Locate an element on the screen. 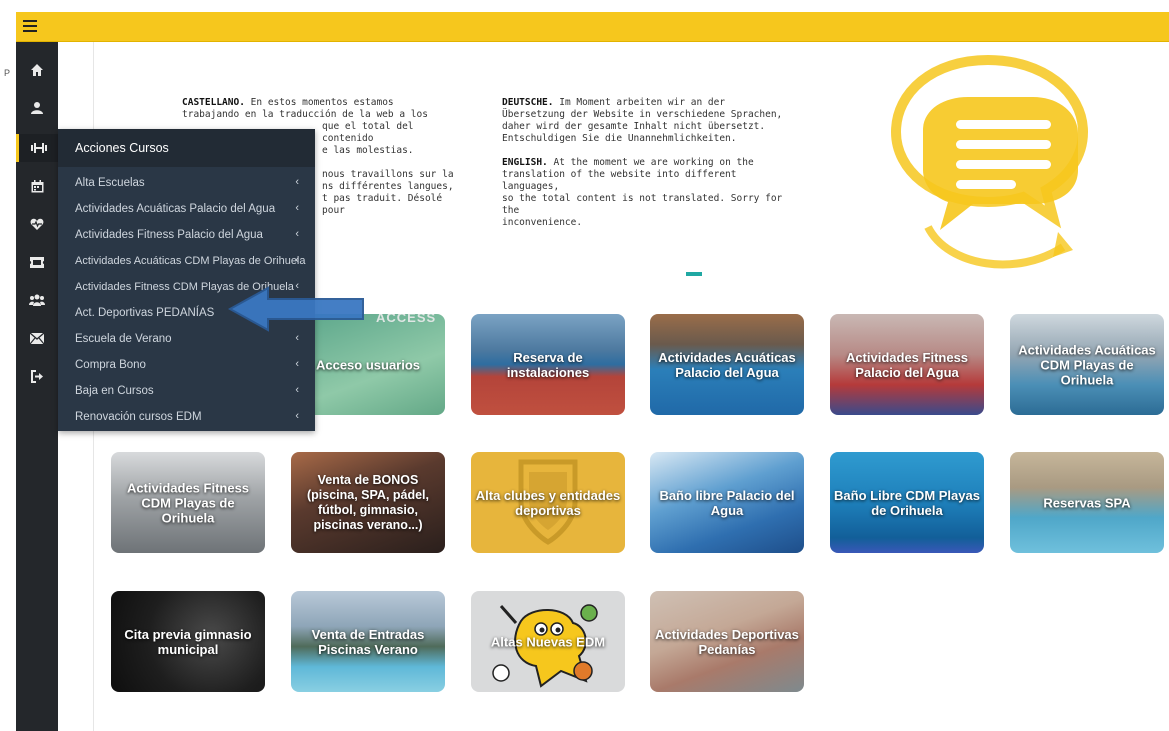  group-icon is located at coordinates (37, 300).